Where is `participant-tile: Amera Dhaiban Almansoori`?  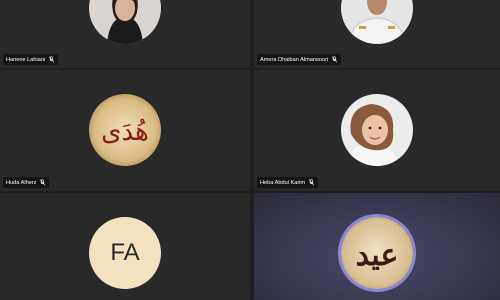 participant-tile: Amera Dhaiban Almansoori is located at coordinates (377, 34).